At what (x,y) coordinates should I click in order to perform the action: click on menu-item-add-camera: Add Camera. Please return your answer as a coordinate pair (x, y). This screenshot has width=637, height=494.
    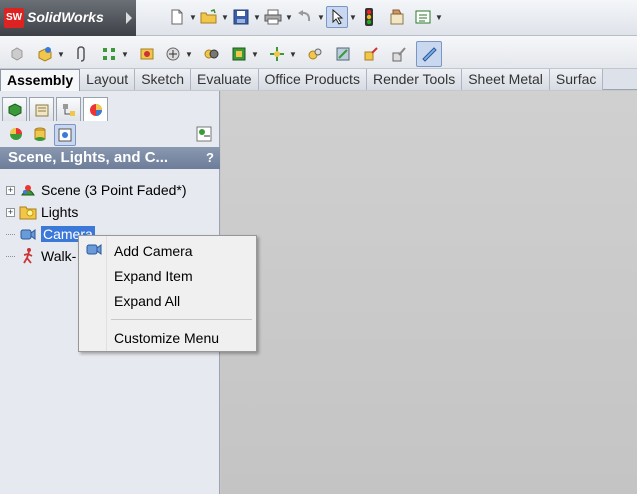
    Looking at the image, I should click on (153, 251).